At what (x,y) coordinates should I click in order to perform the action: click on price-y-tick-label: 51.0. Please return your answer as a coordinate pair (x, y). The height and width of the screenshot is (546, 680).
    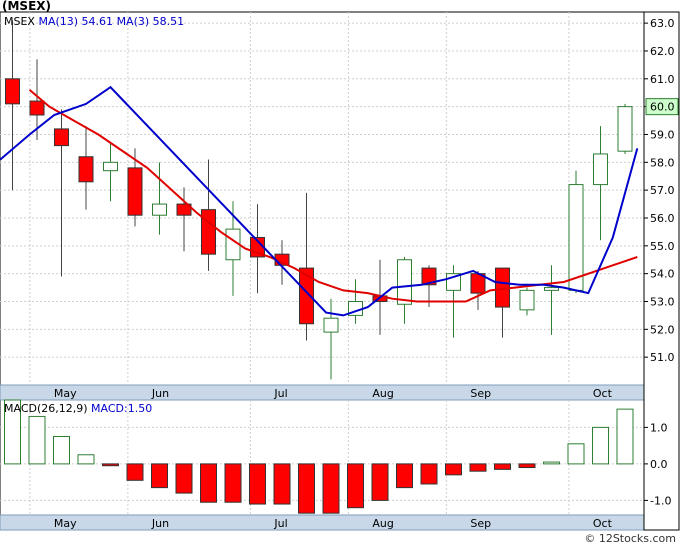
    Looking at the image, I should click on (662, 357).